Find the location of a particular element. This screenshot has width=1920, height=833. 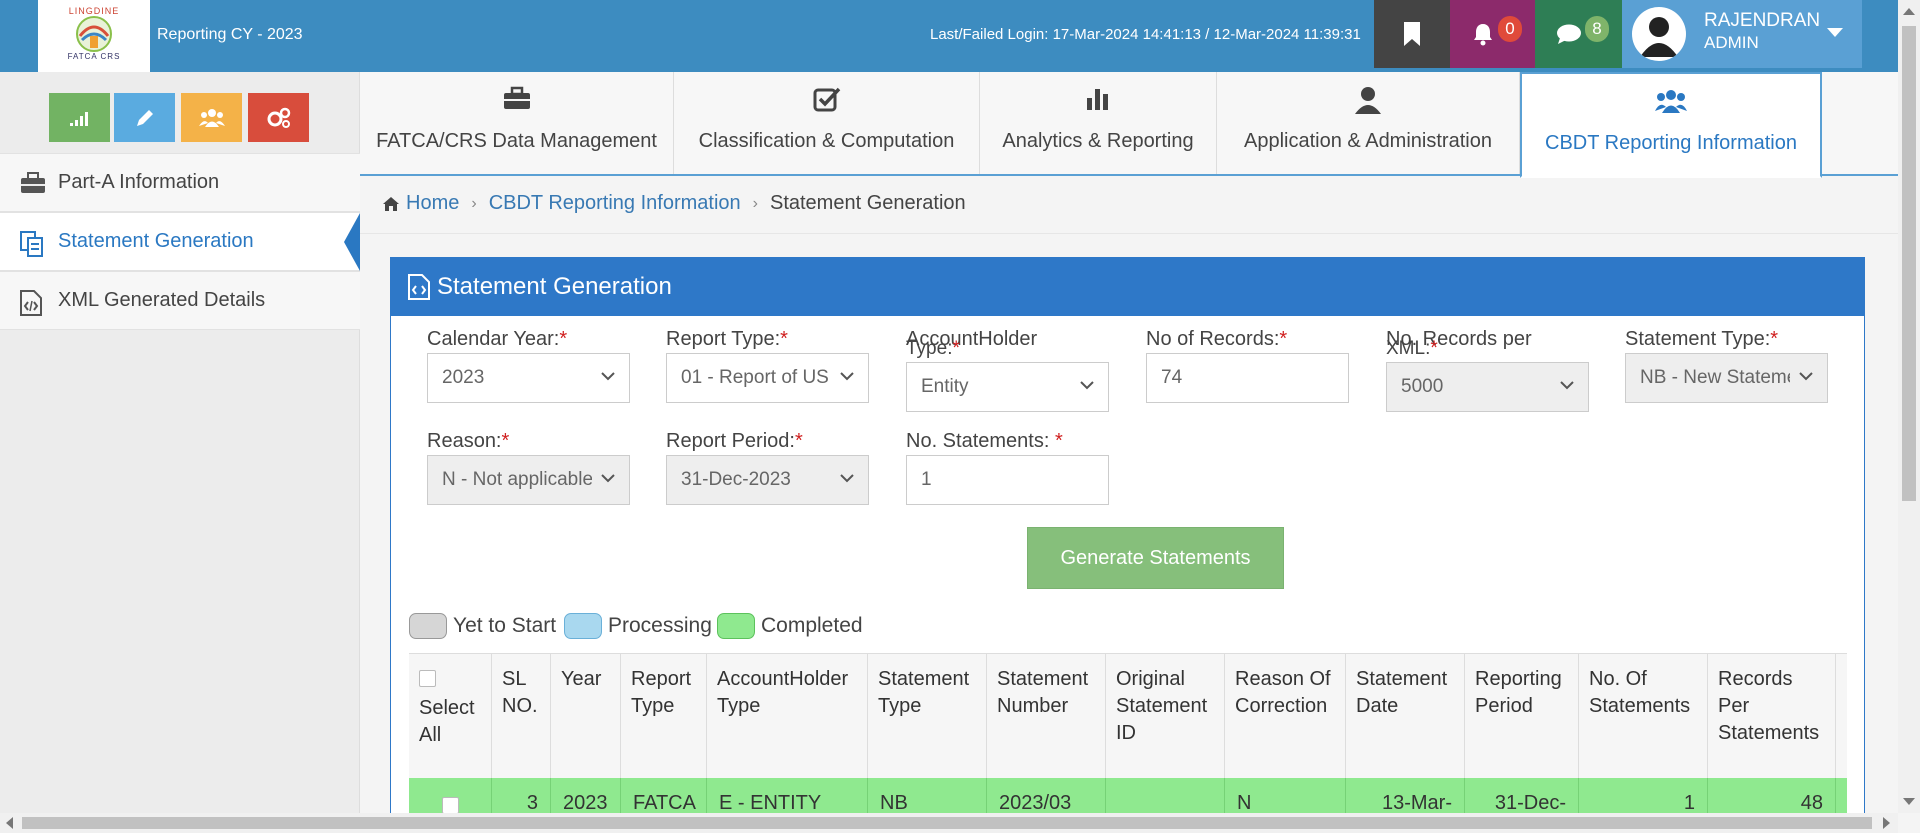

user-menu: RAJENDRAN ADMIN is located at coordinates (1742, 34).